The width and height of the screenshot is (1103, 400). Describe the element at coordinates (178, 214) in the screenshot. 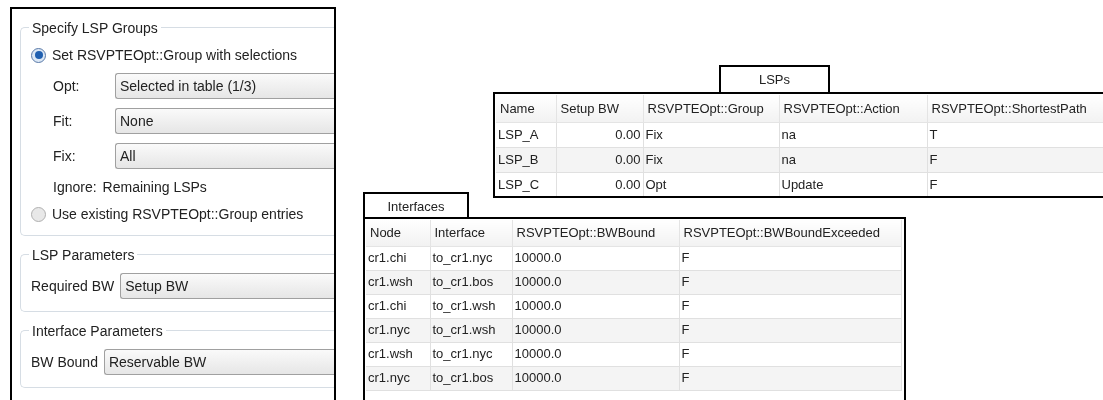

I see `radio-label: Use existing RSVPTEOpt::Group entries` at that location.